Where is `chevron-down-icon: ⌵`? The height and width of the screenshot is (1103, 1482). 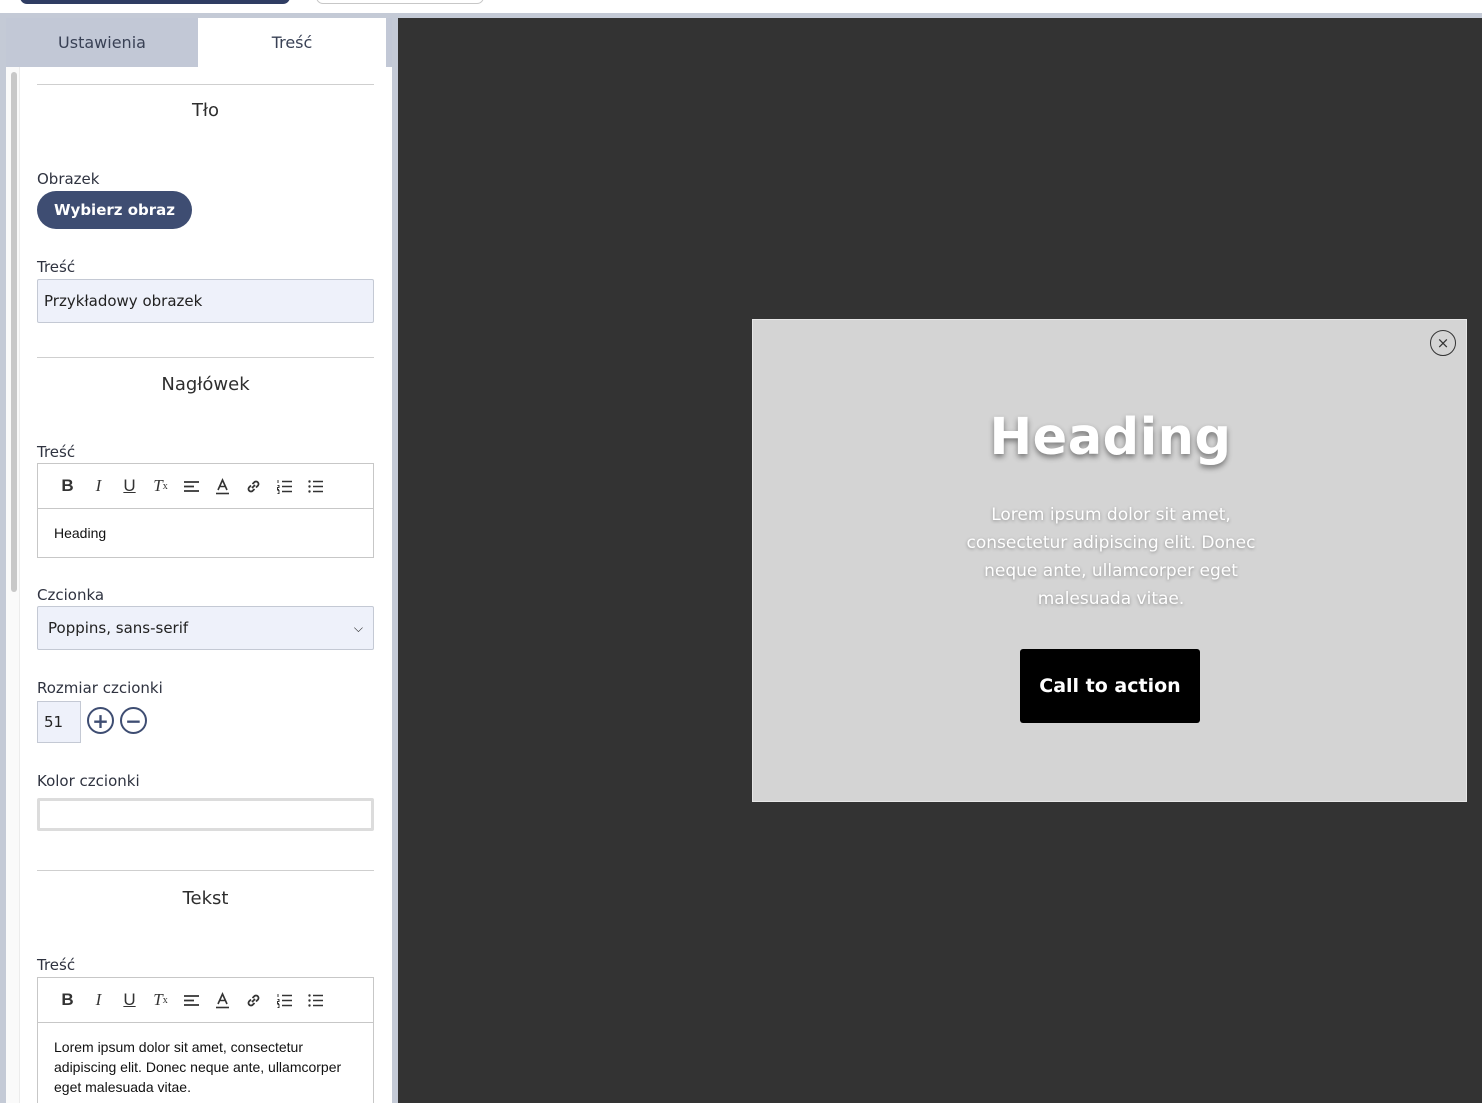
chevron-down-icon: ⌵ is located at coordinates (358, 627).